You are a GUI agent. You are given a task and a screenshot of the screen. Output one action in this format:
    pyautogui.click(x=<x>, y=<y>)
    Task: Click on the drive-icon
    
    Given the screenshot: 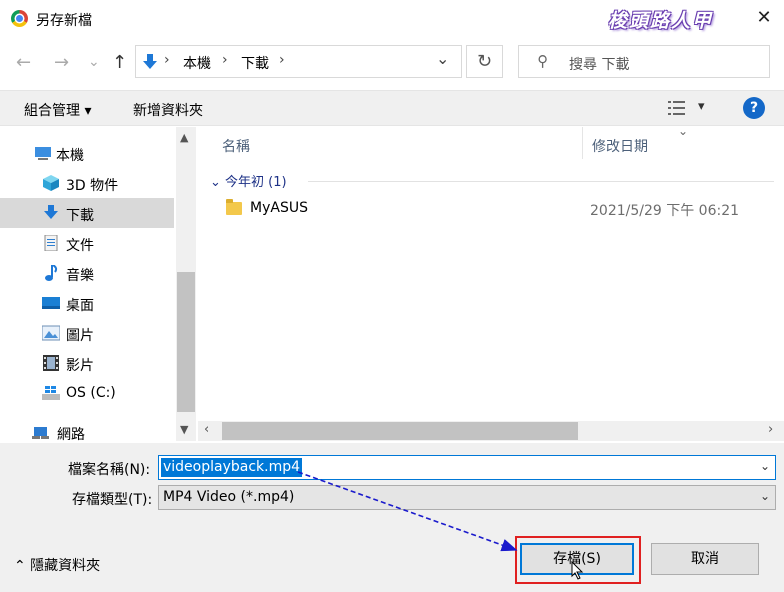 What is the action you would take?
    pyautogui.click(x=51, y=393)
    